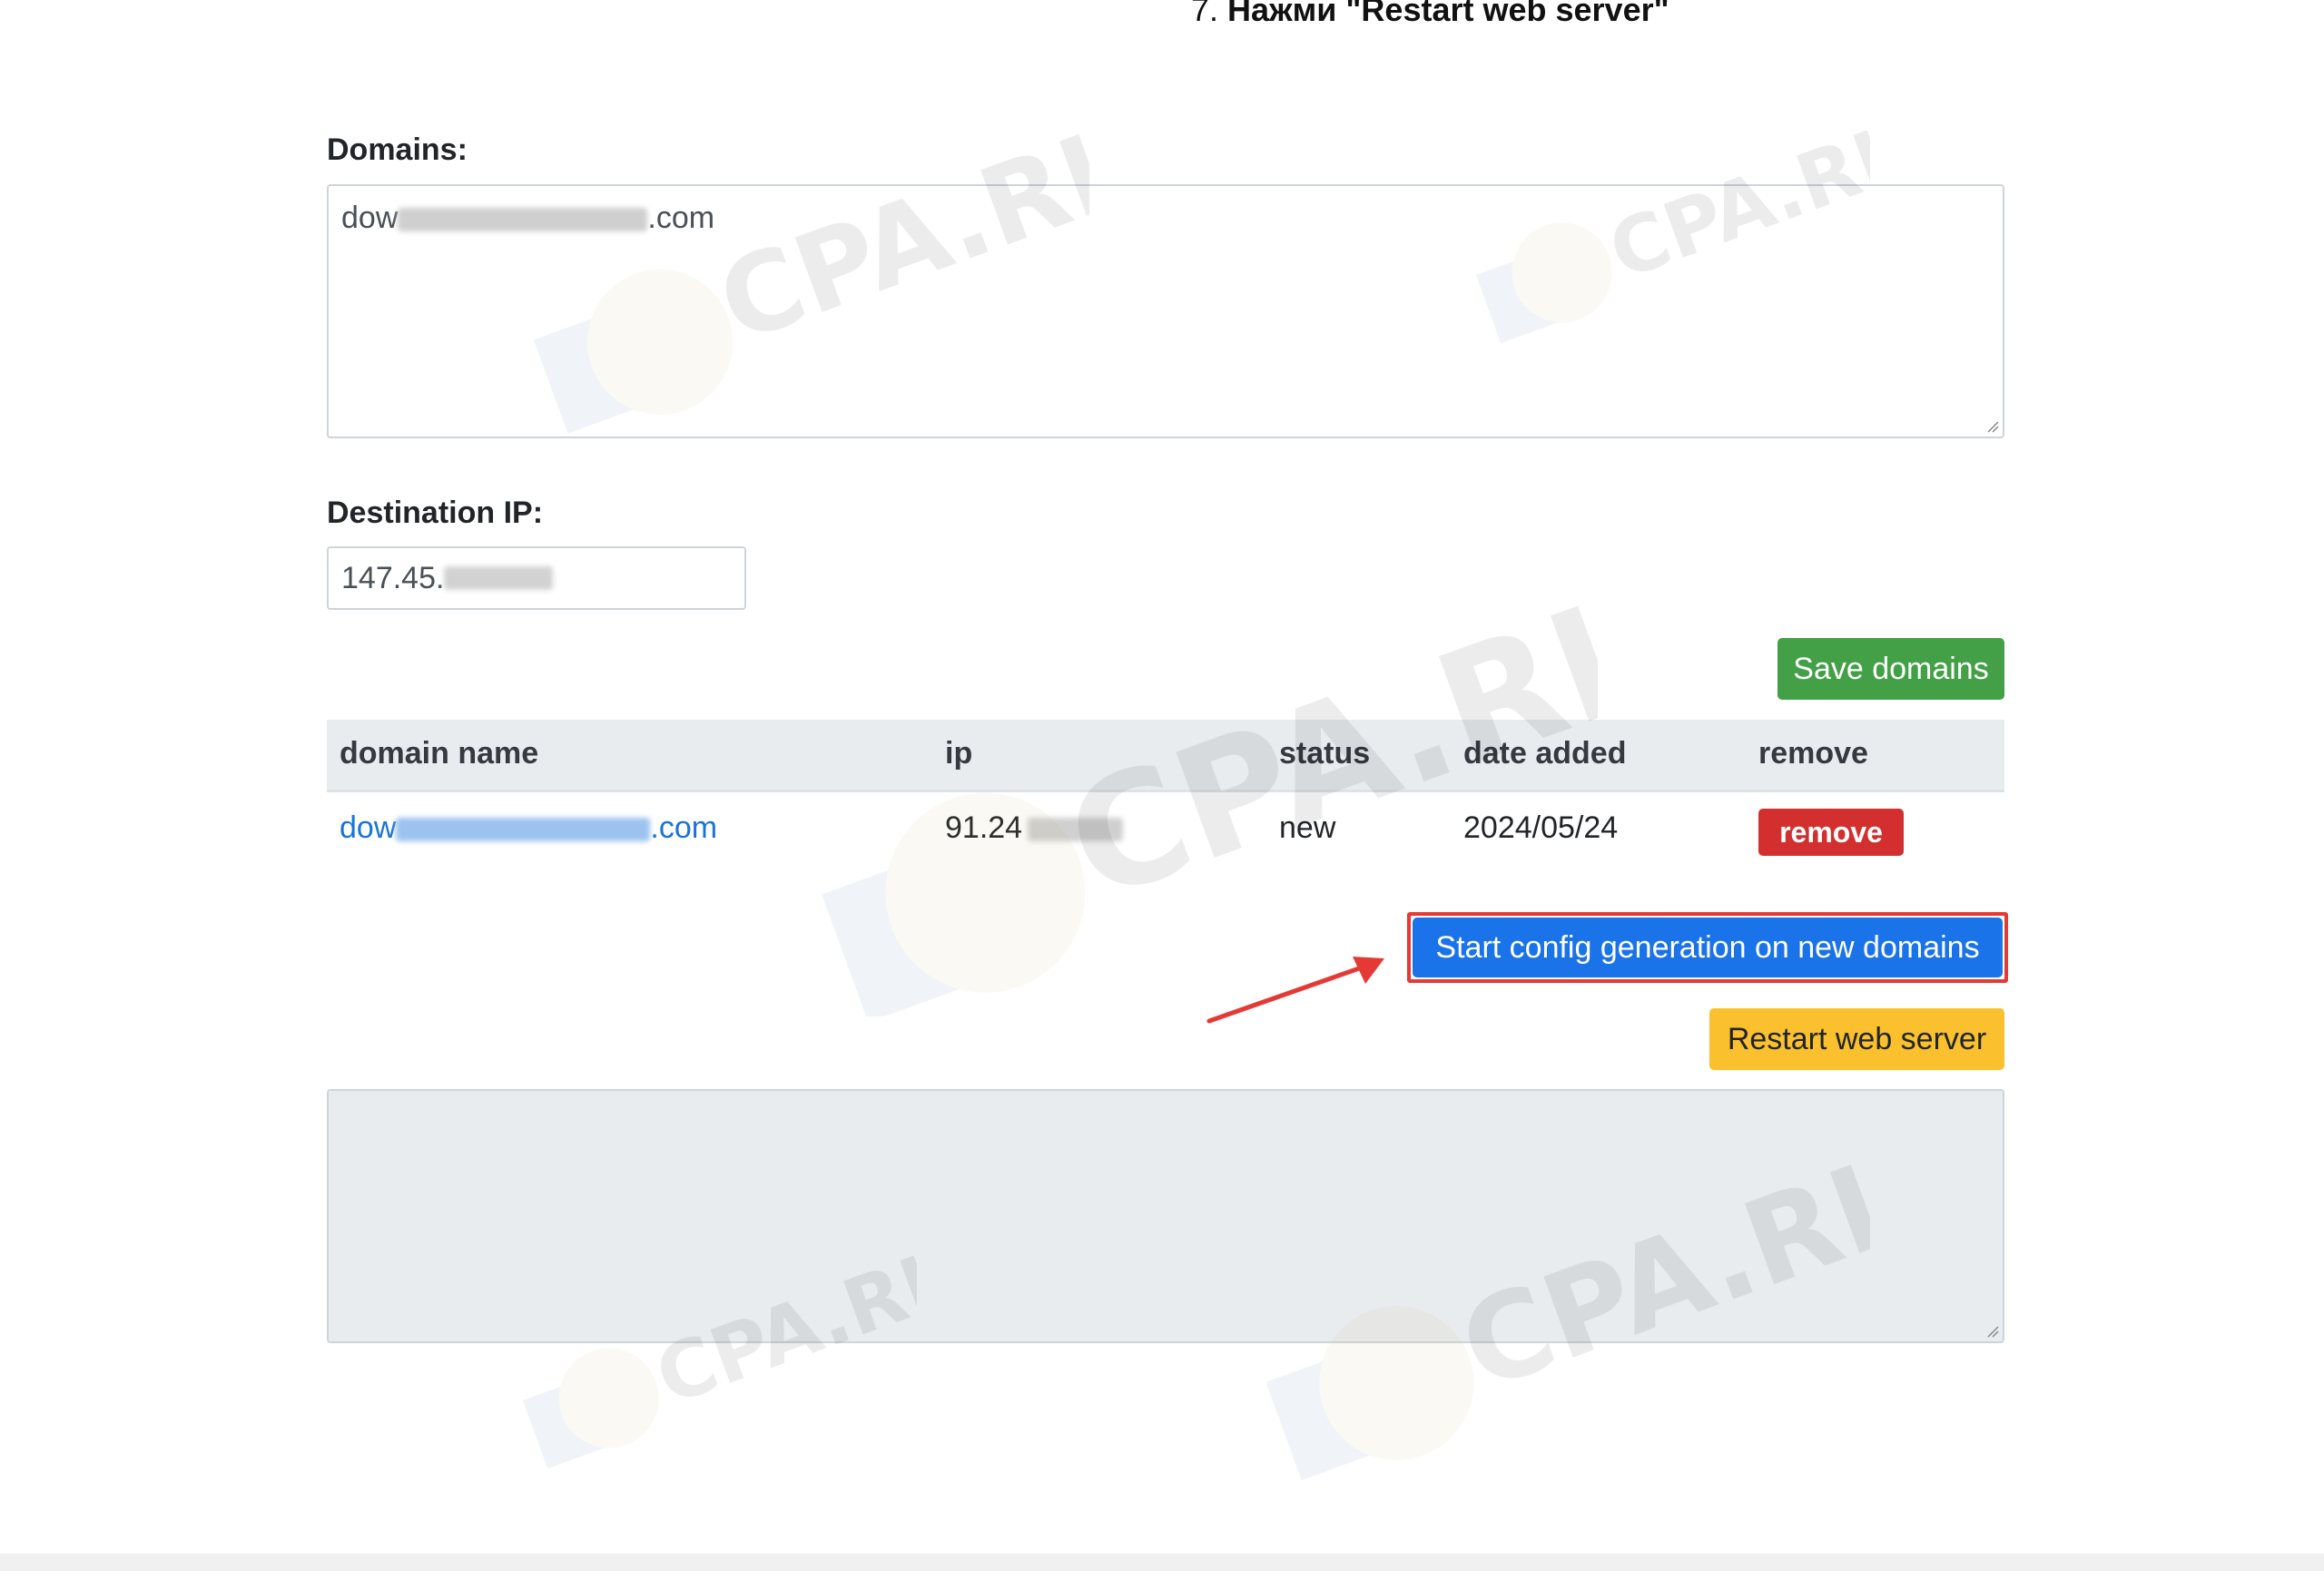 The image size is (2324, 1571). What do you see at coordinates (1831, 832) in the screenshot?
I see `remove-button: remove` at bounding box center [1831, 832].